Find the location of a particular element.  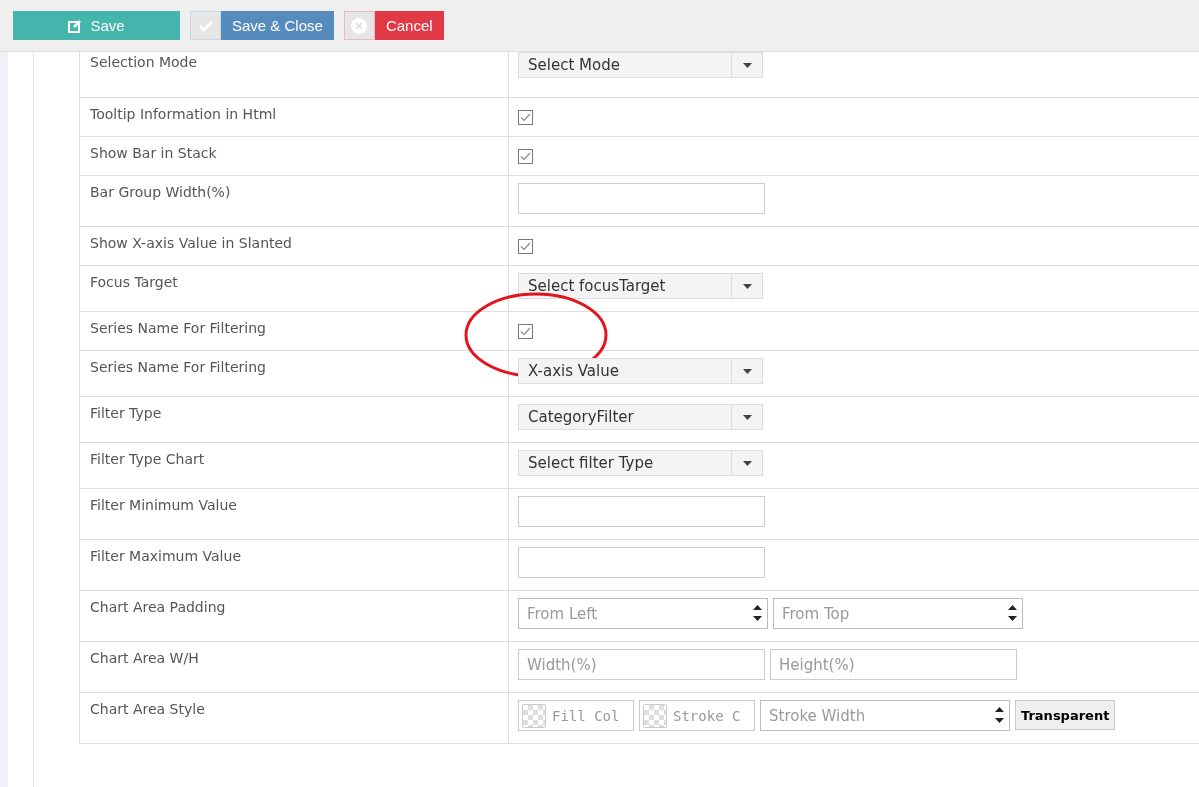

field-label: Selection Mode is located at coordinates (144, 62).